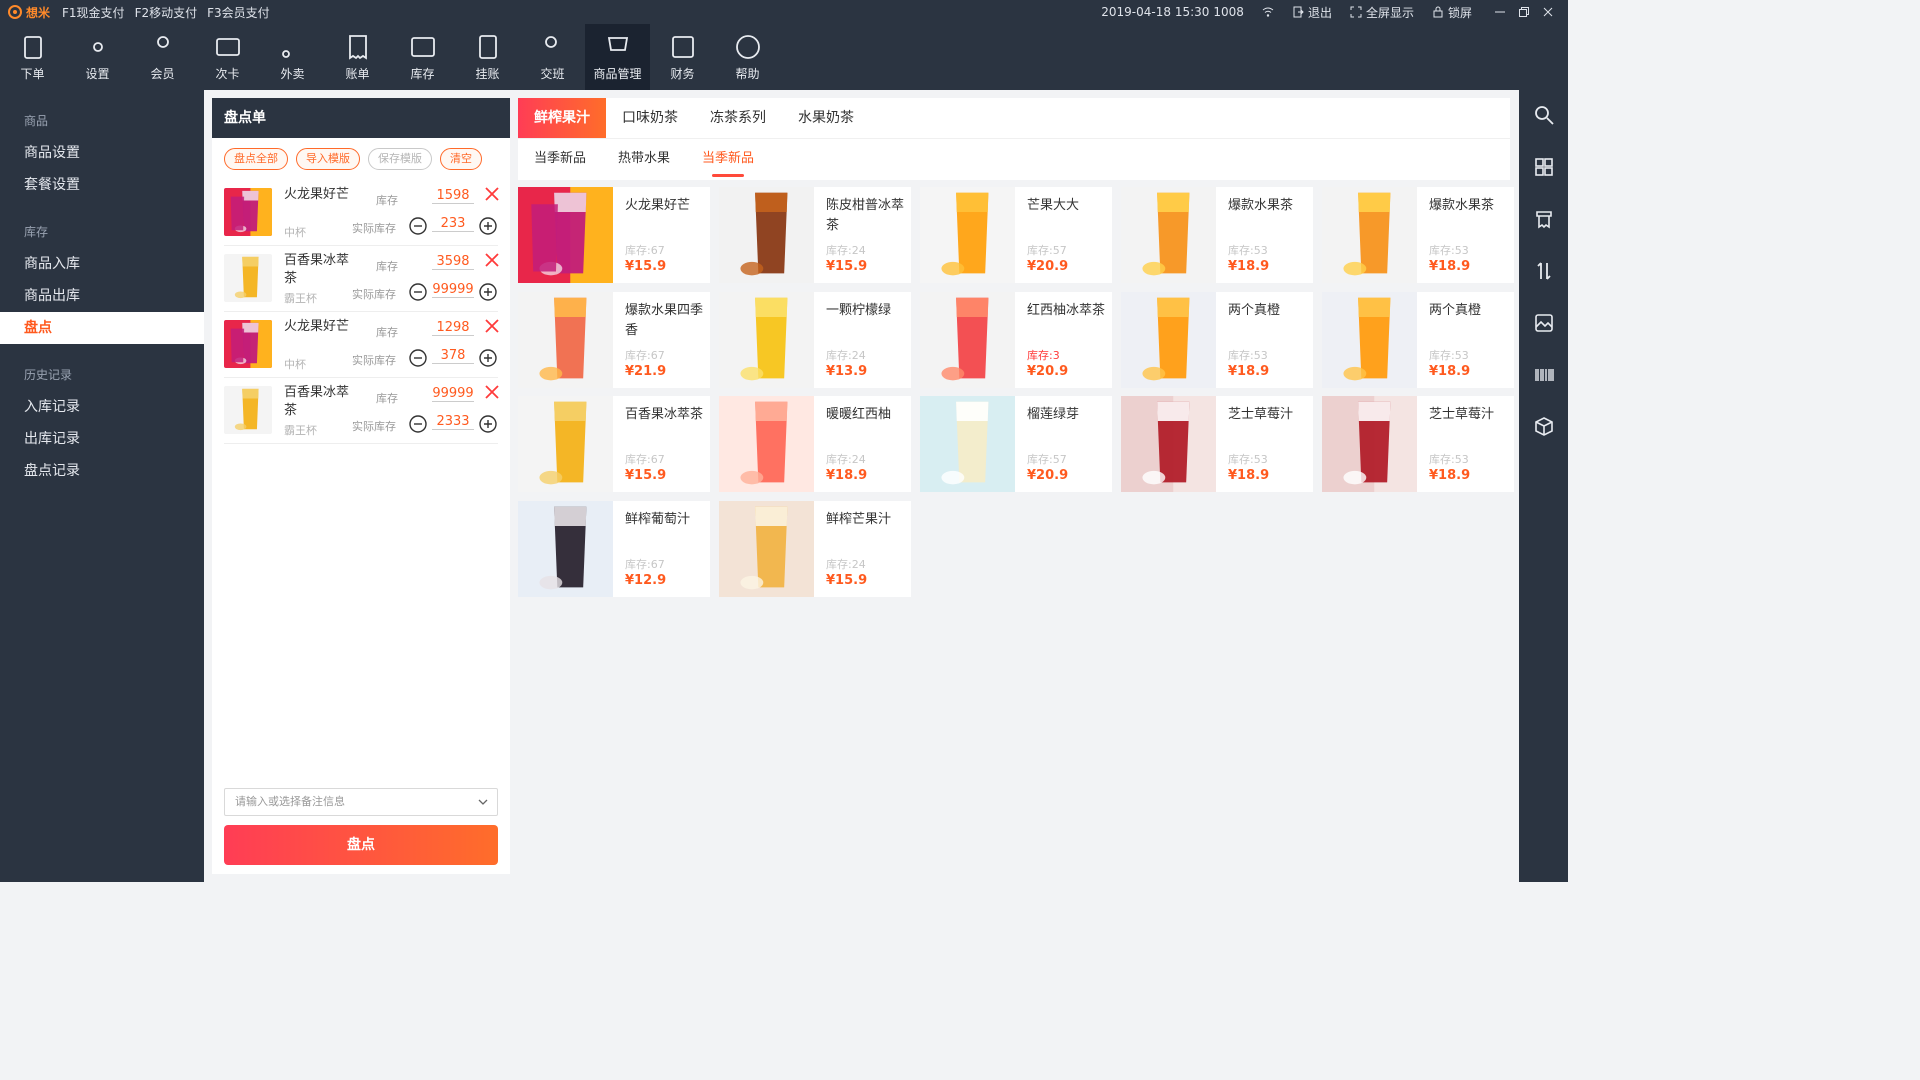 The height and width of the screenshot is (1080, 1920). I want to click on product-card: 红西柚冰萃茶 库存:3 ¥20.9, so click(1016, 339).